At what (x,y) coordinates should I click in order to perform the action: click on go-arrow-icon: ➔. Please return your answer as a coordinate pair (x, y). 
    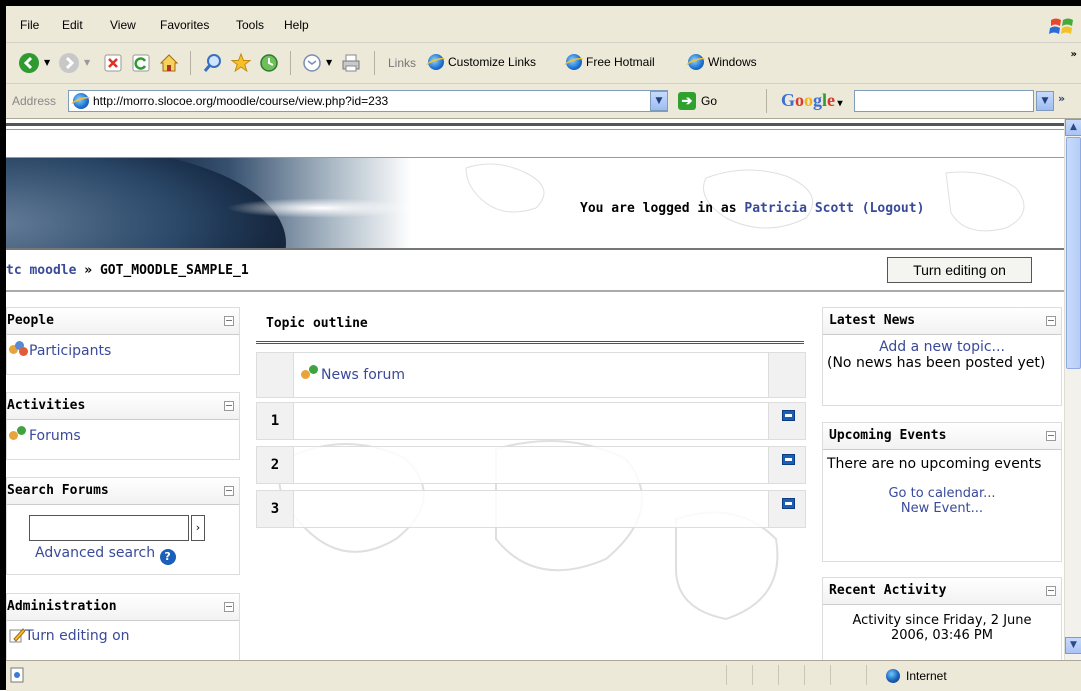
    Looking at the image, I should click on (687, 101).